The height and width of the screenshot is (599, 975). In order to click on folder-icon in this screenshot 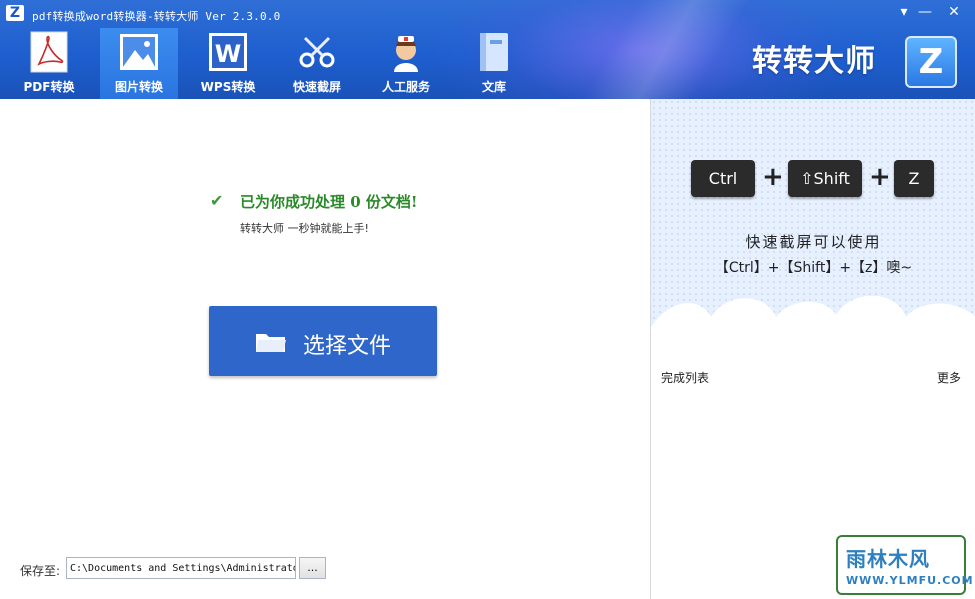, I will do `click(271, 343)`.